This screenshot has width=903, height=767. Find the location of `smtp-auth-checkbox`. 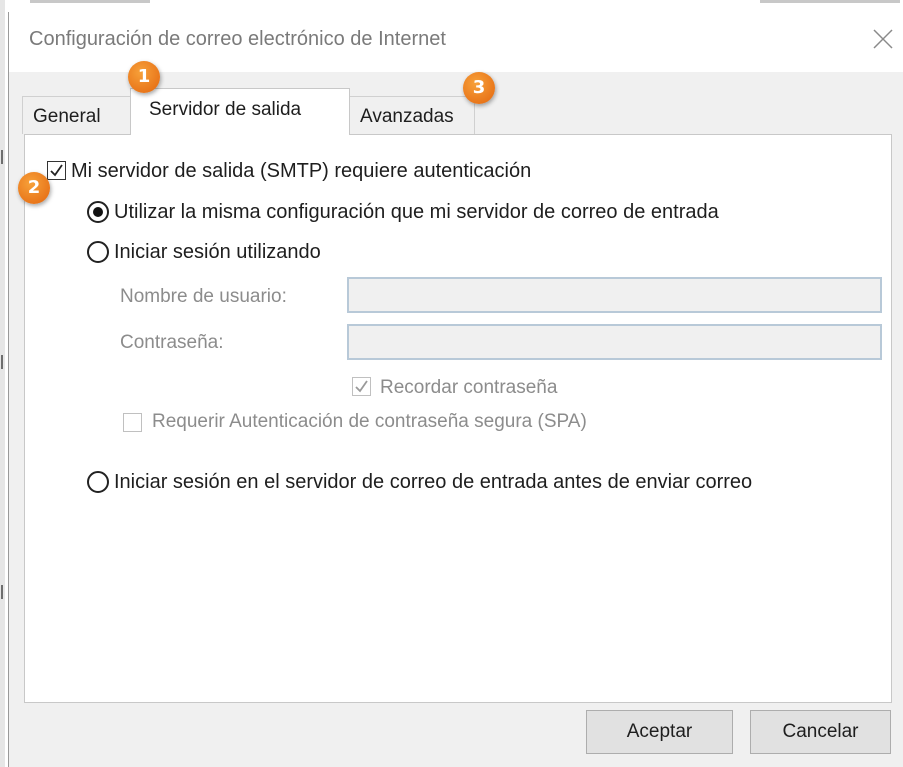

smtp-auth-checkbox is located at coordinates (56, 170).